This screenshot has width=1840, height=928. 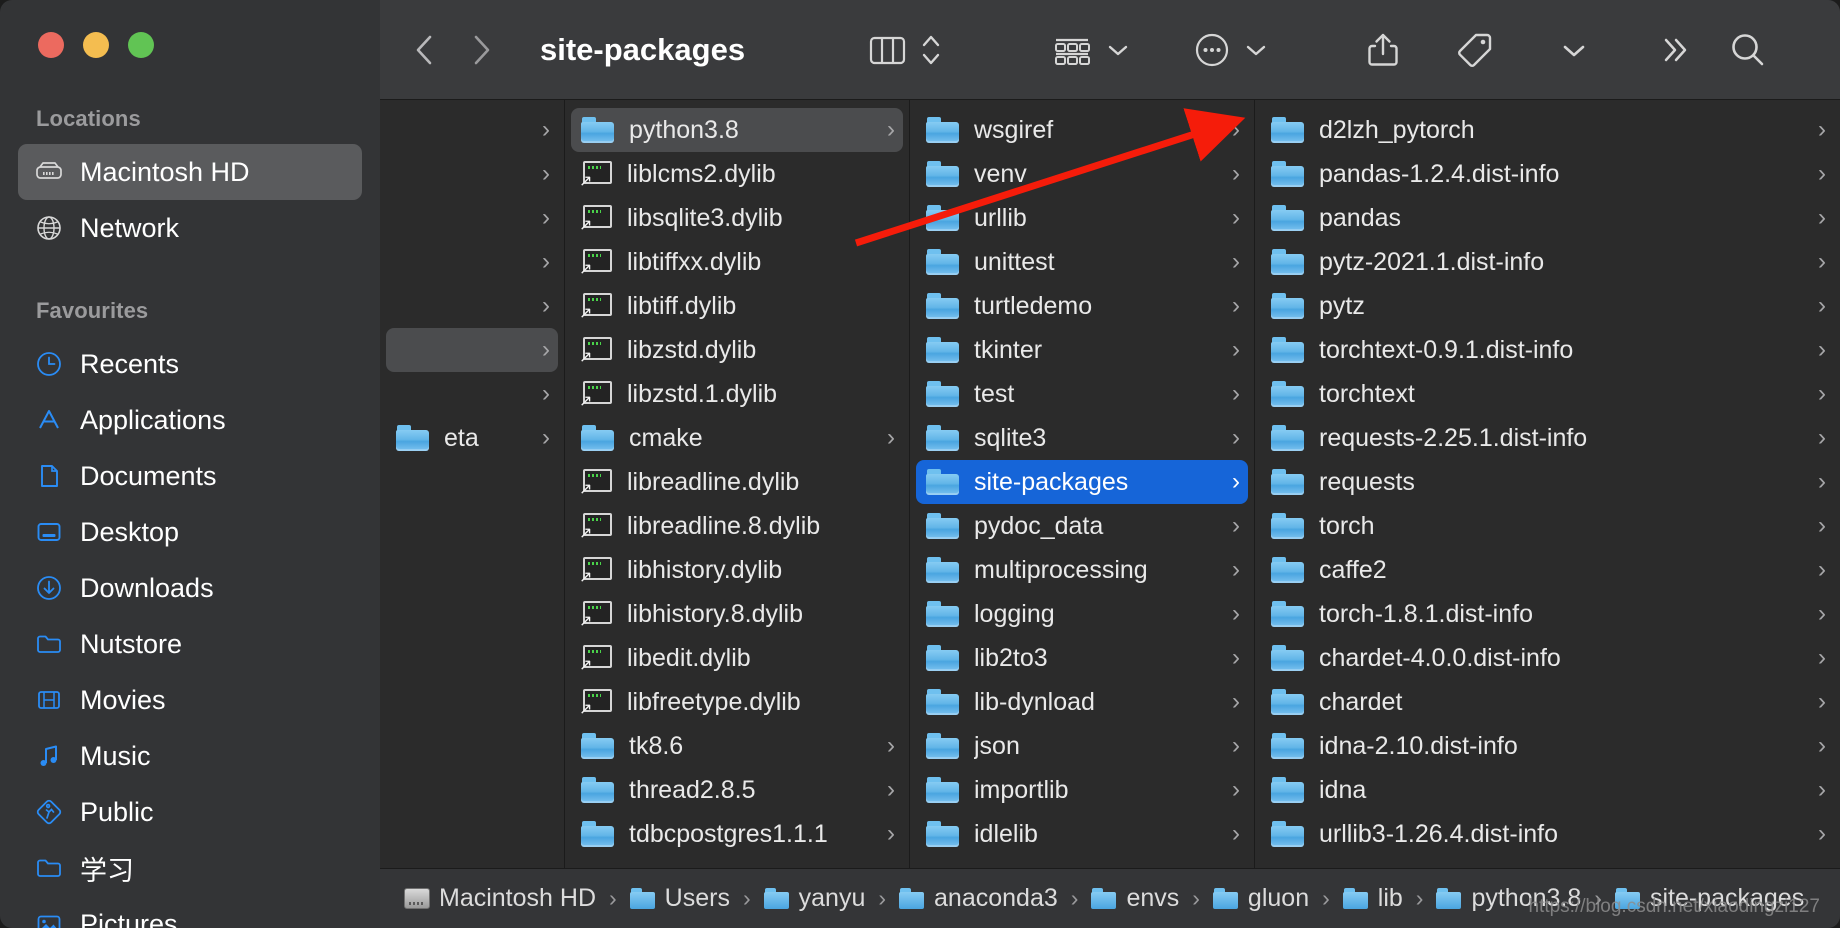 I want to click on file-row: turtledemo ›, so click(x=1082, y=306).